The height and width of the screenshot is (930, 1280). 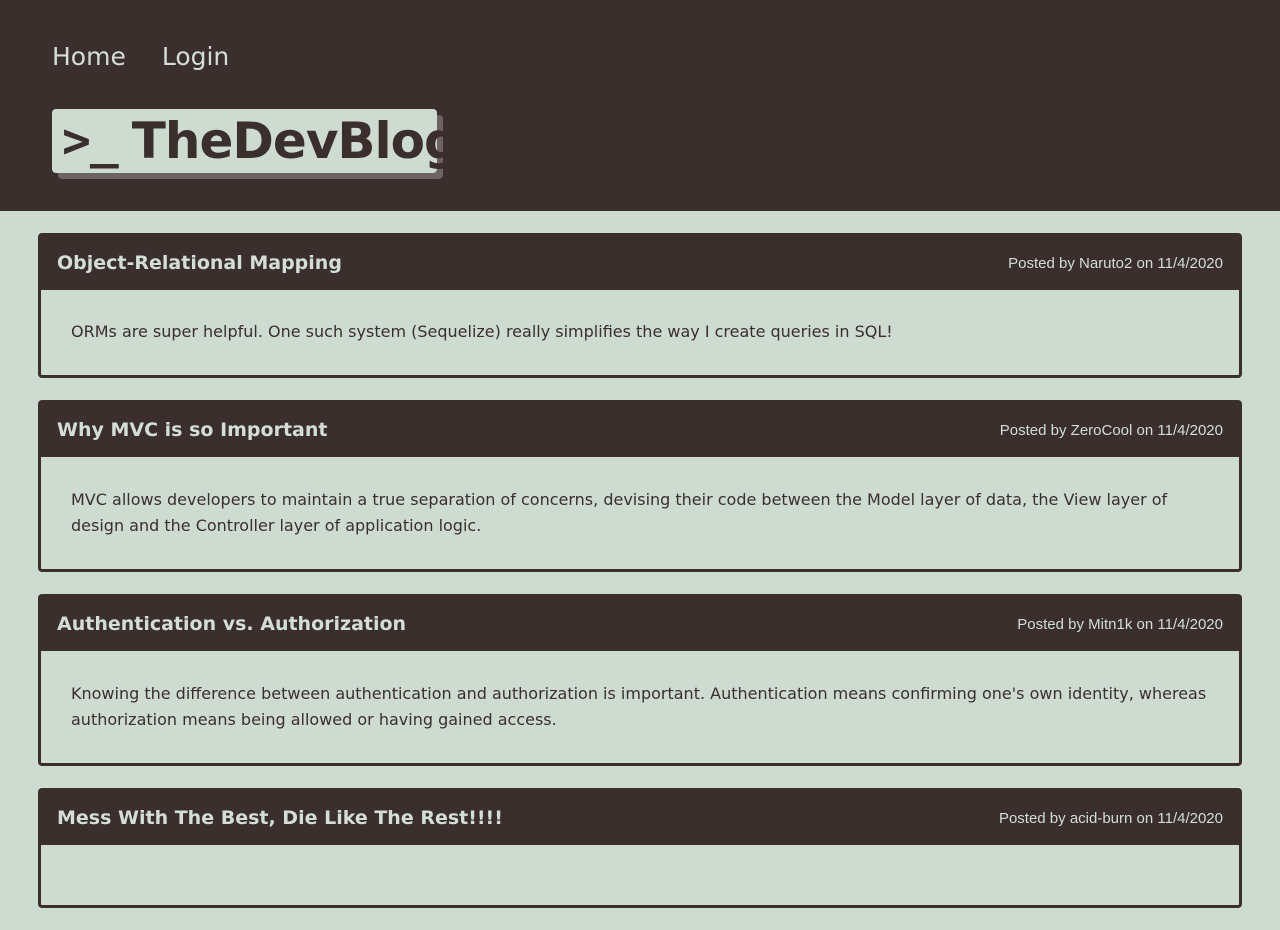 I want to click on site-logo: >_ TheDevBlog, so click(x=256, y=144).